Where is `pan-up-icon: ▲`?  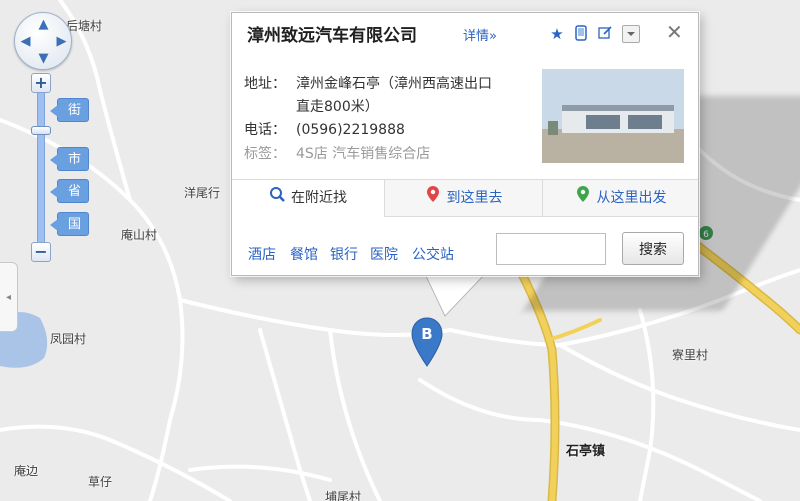 pan-up-icon: ▲ is located at coordinates (43, 24).